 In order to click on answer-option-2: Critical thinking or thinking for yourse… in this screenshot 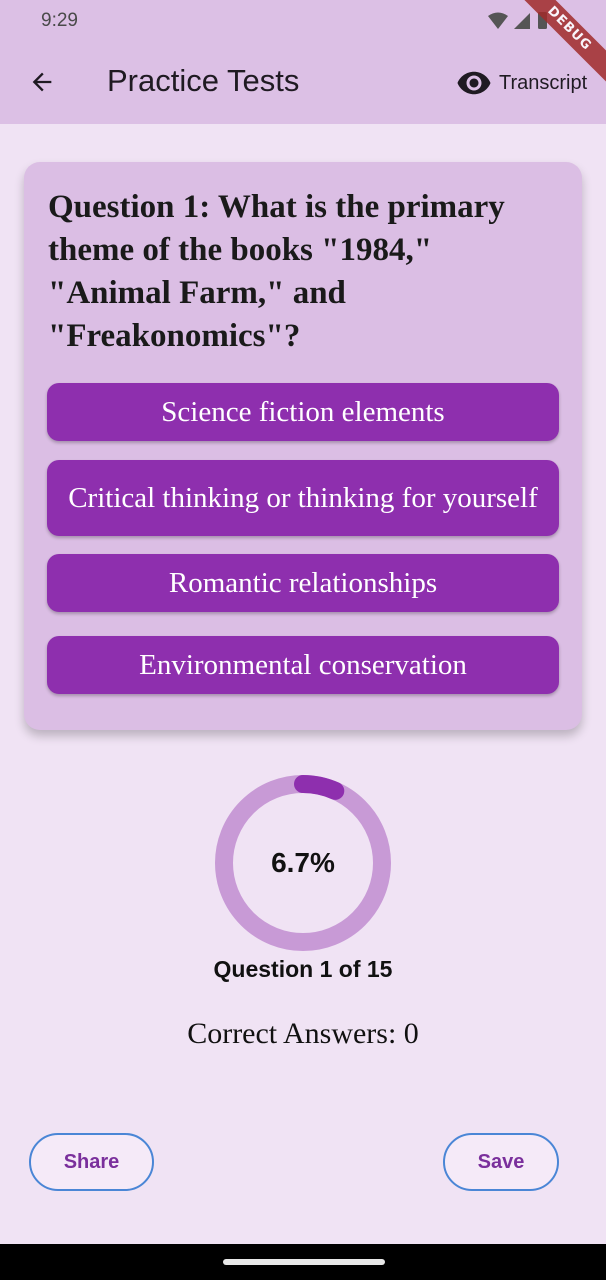, I will do `click(303, 498)`.